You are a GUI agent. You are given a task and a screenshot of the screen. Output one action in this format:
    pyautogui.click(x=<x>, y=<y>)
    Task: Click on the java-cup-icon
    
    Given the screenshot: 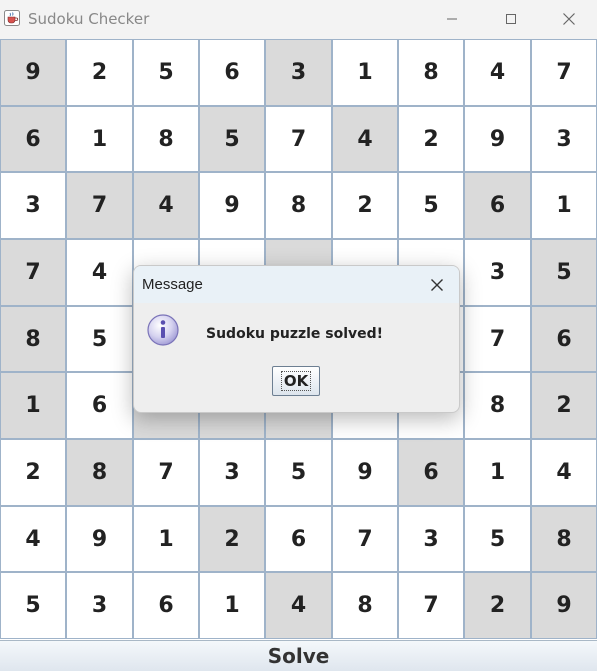 What is the action you would take?
    pyautogui.click(x=12, y=18)
    